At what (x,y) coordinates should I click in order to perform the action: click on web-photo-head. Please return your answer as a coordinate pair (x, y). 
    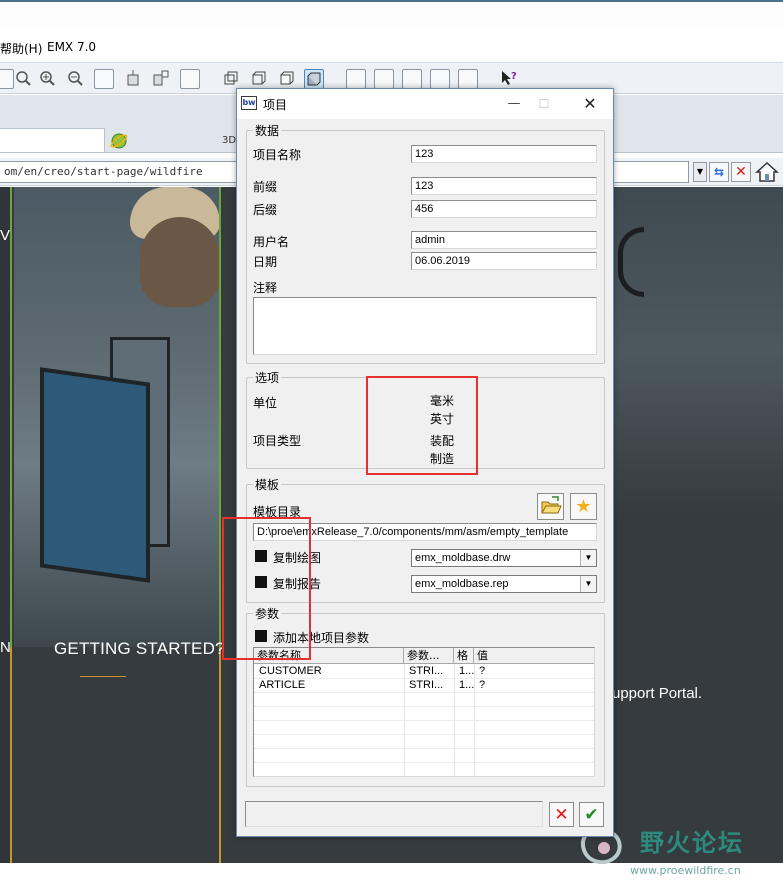
    Looking at the image, I should click on (180, 262).